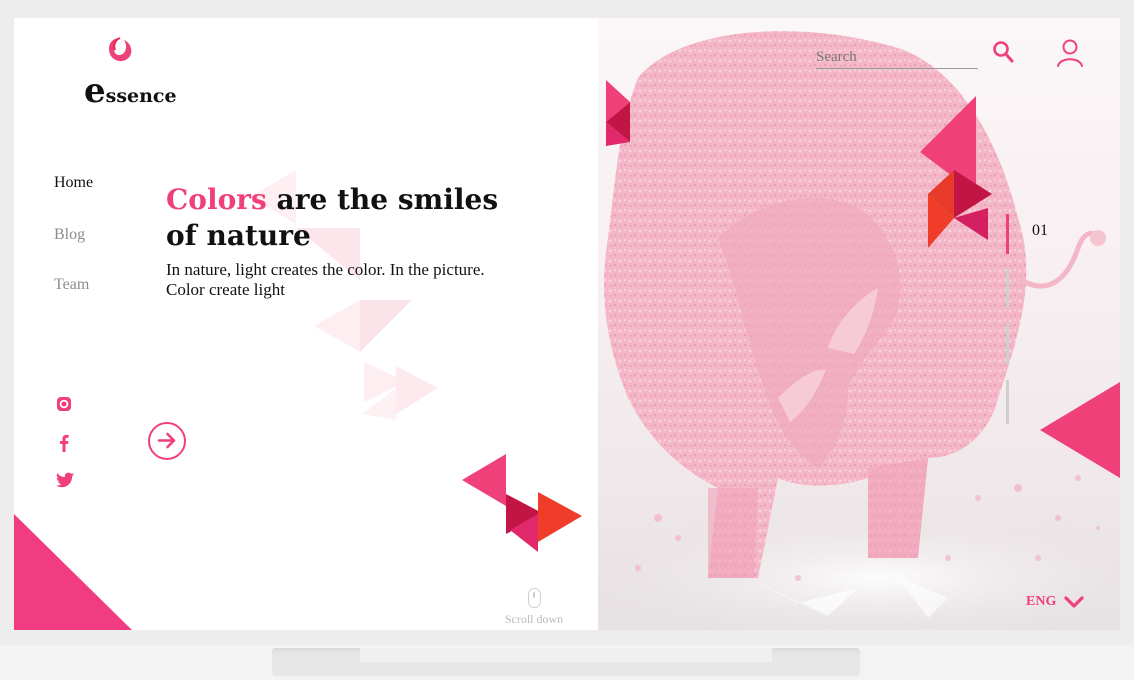  I want to click on monitor-stand, so click(566, 662).